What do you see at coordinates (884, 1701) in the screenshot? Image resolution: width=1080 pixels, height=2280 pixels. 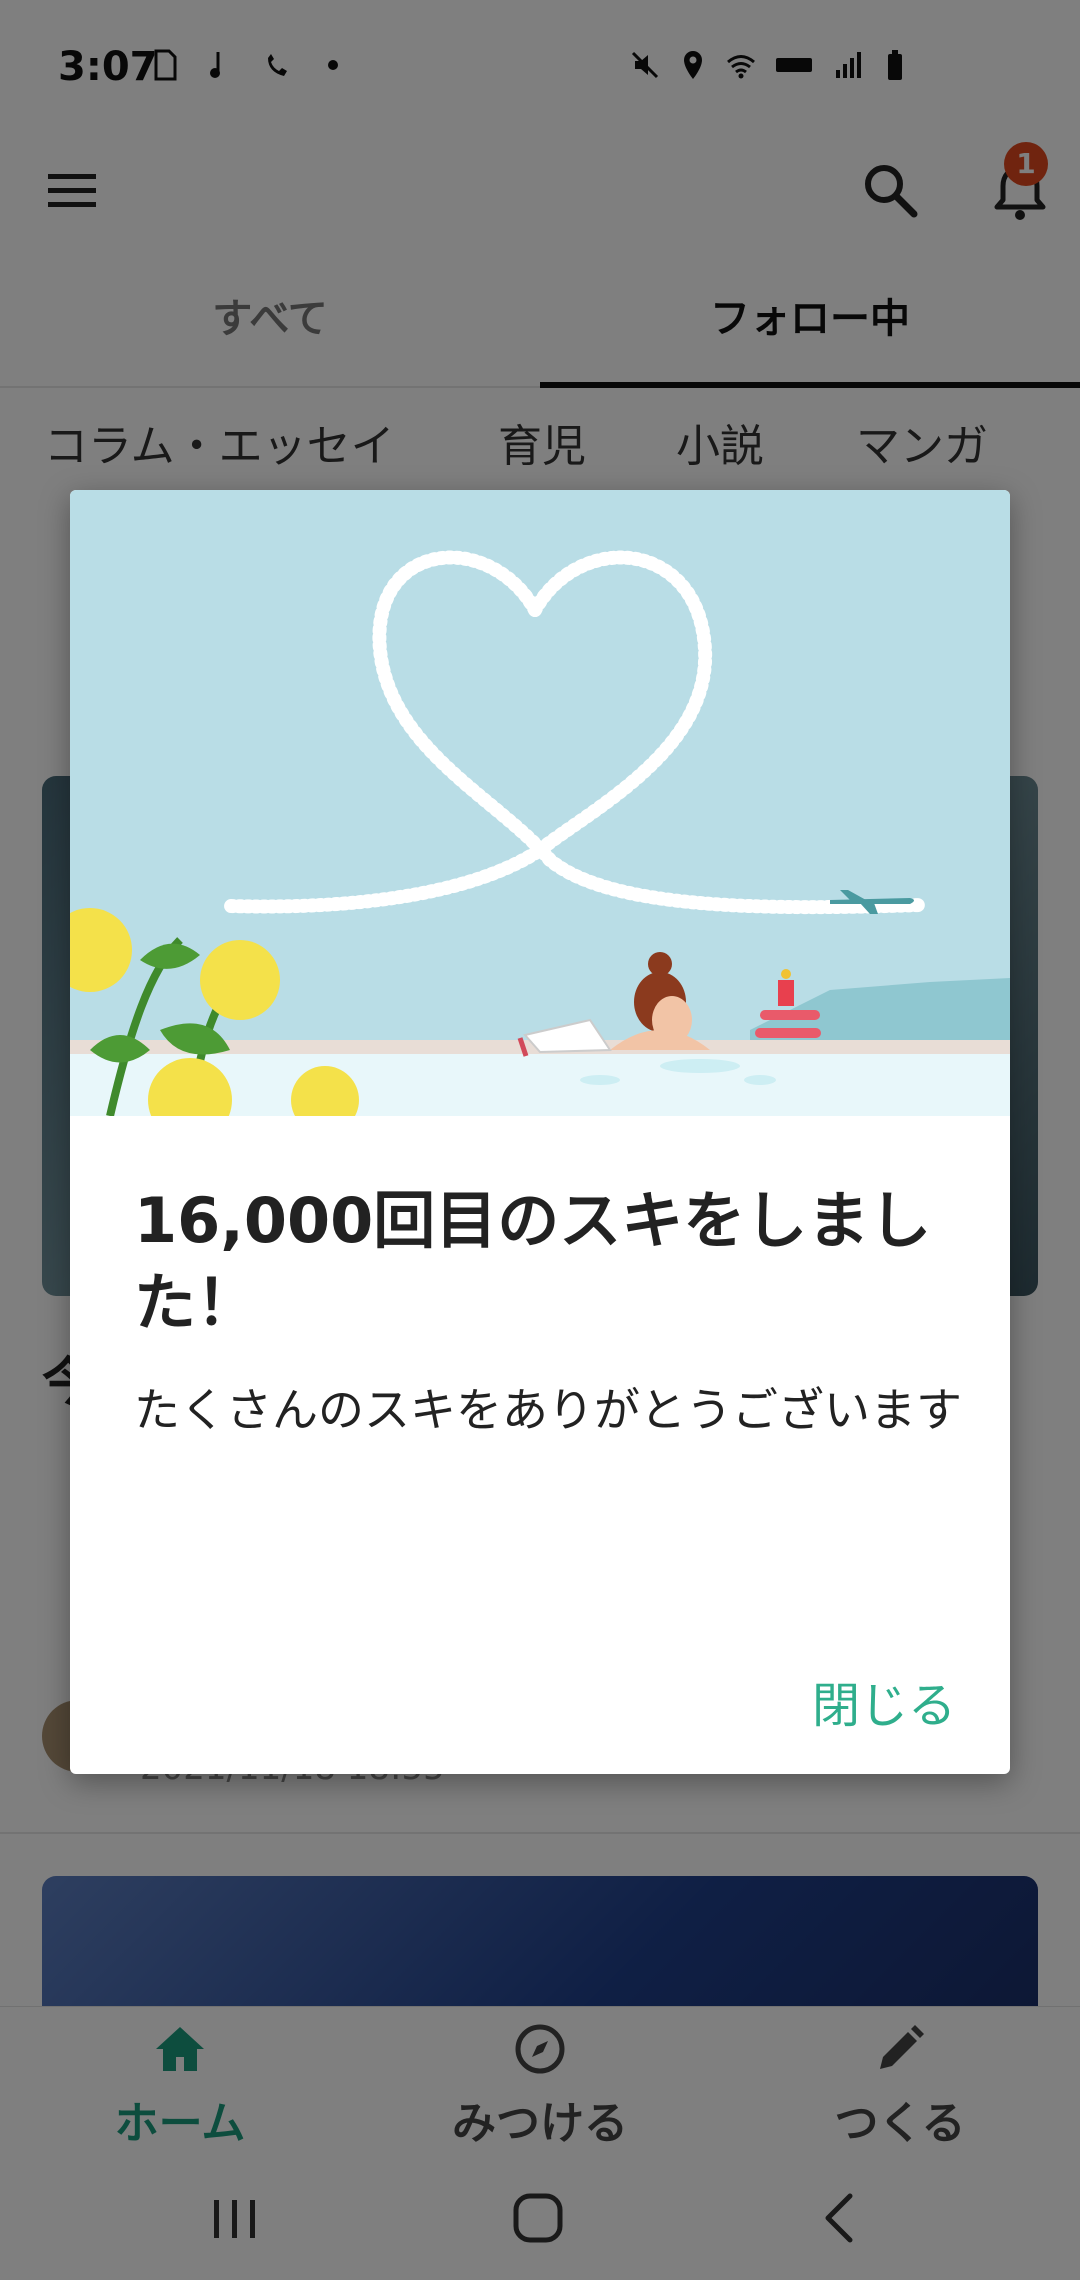 I see `close-button: 閉じる` at bounding box center [884, 1701].